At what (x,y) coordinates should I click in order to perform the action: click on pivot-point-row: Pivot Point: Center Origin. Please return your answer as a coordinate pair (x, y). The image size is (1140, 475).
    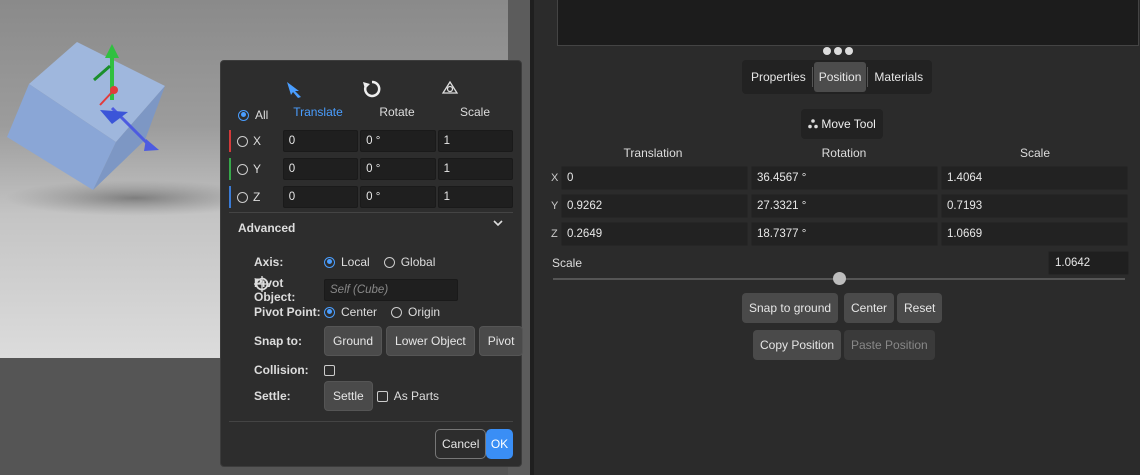
    Looking at the image, I should click on (354, 312).